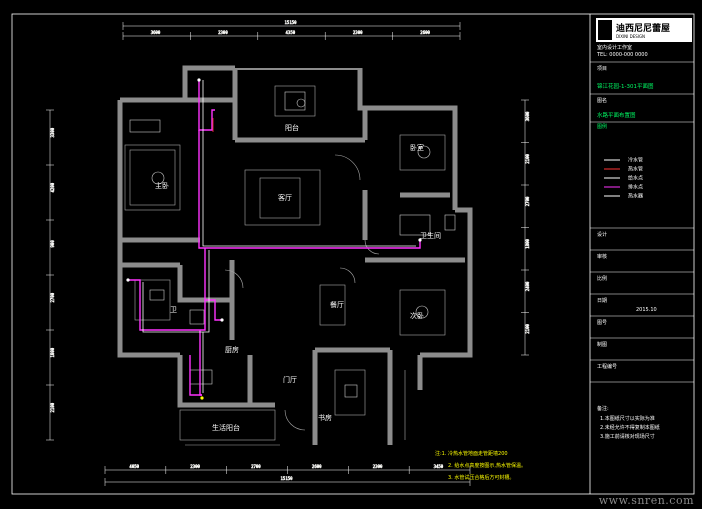 The height and width of the screenshot is (509, 702). Describe the element at coordinates (602, 301) in the screenshot. I see `row-label: 日期` at that location.